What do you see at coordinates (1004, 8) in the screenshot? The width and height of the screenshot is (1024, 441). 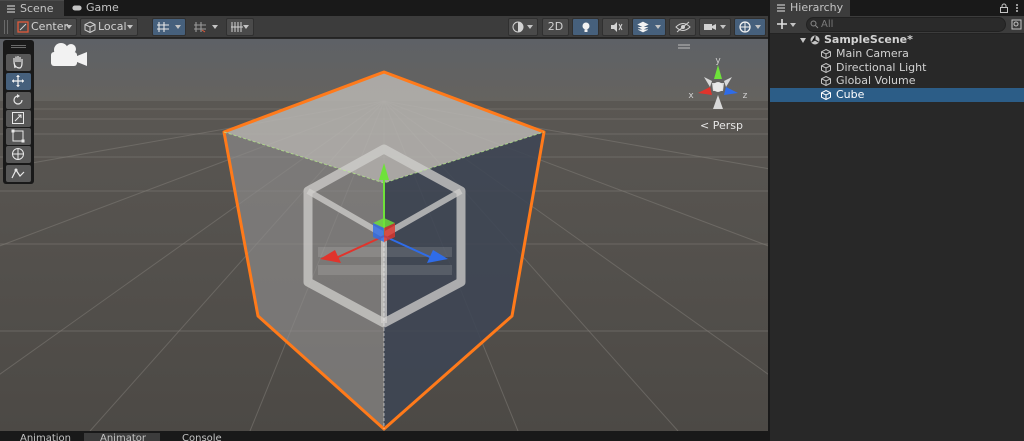 I see `lock-icon` at bounding box center [1004, 8].